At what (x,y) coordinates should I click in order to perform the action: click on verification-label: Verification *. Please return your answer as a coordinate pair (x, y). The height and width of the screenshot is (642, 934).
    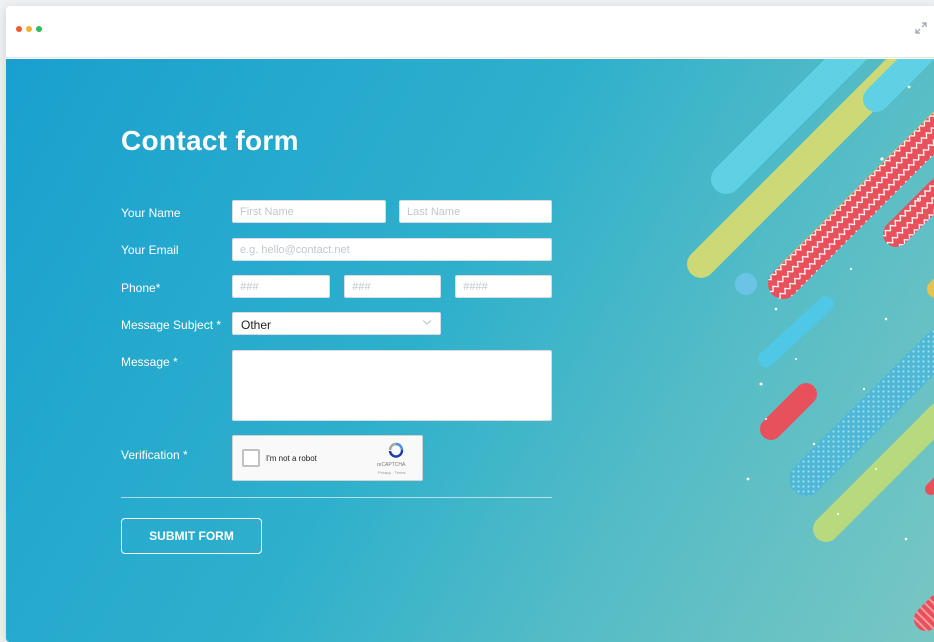
    Looking at the image, I should click on (154, 455).